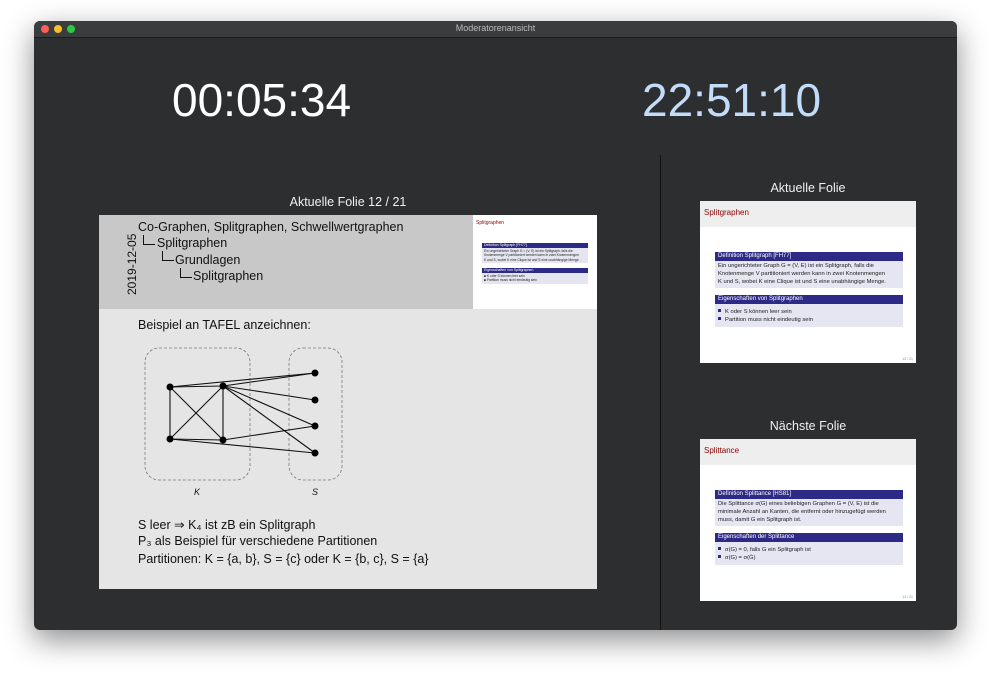 This screenshot has width=992, height=676. Describe the element at coordinates (808, 426) in the screenshot. I see `next-slide-label: Nächste Folie` at that location.